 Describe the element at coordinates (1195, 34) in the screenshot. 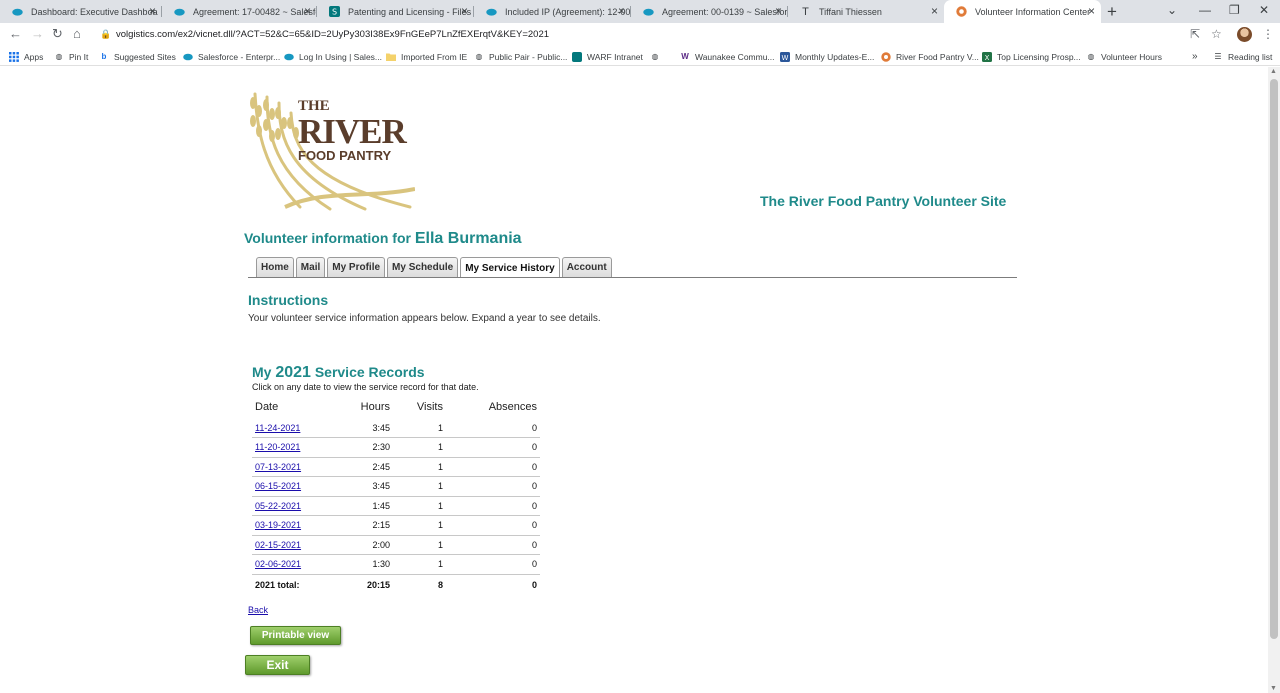

I see `share-icon: ⇱` at that location.